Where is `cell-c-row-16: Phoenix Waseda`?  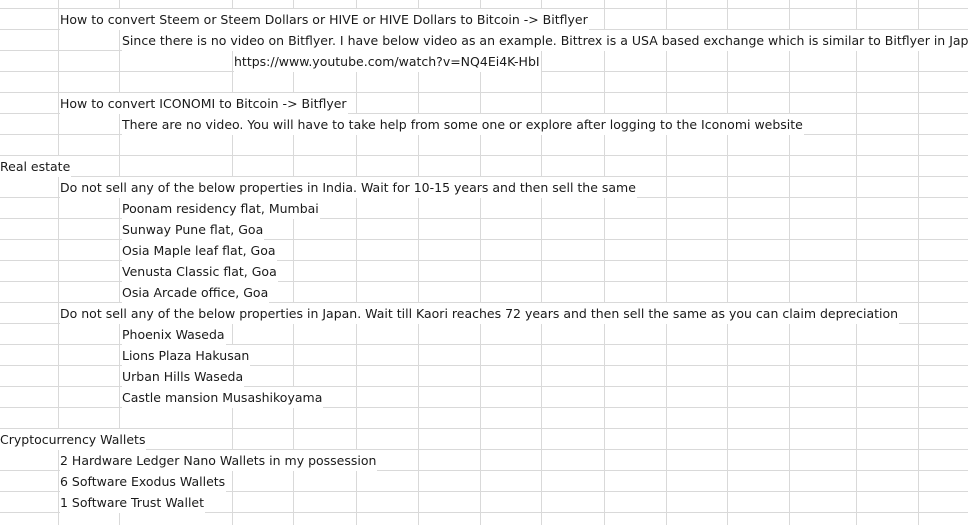
cell-c-row-16: Phoenix Waseda is located at coordinates (174, 334).